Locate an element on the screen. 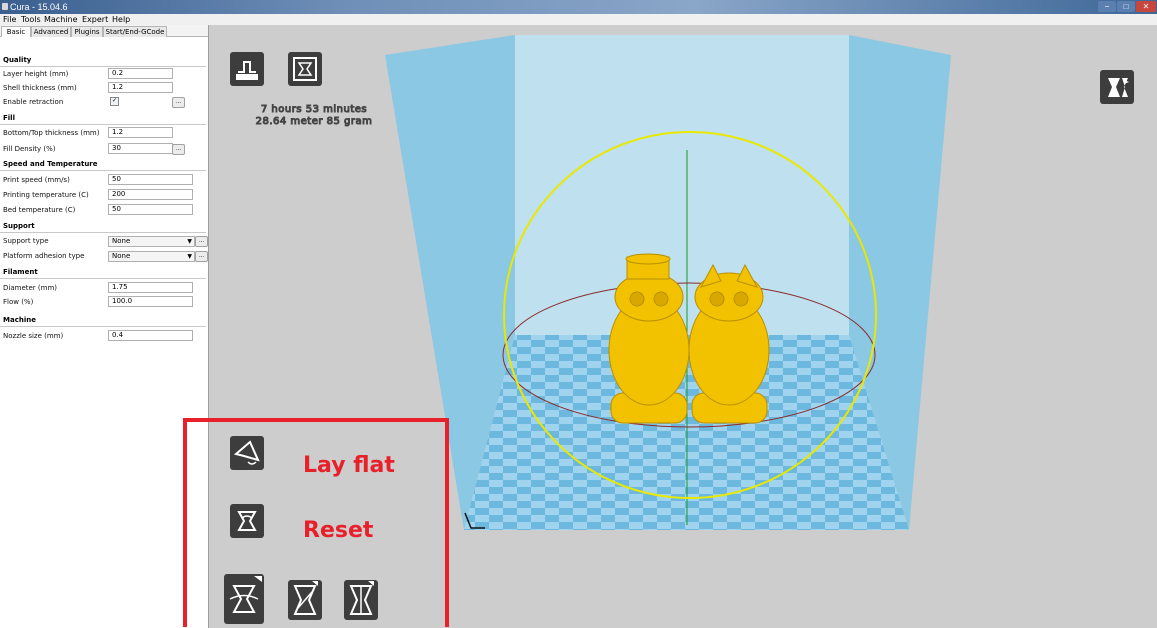  save-toolpath-button is located at coordinates (305, 69).